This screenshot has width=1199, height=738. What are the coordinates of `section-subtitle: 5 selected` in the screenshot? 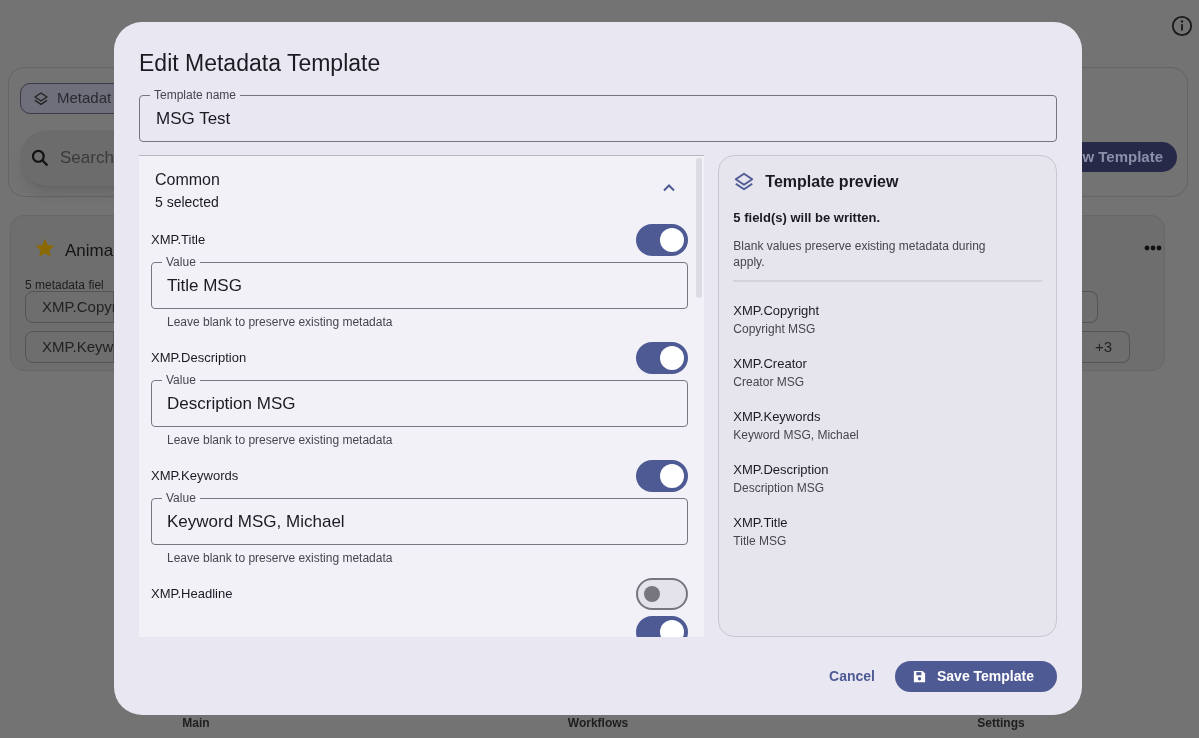 It's located at (187, 202).